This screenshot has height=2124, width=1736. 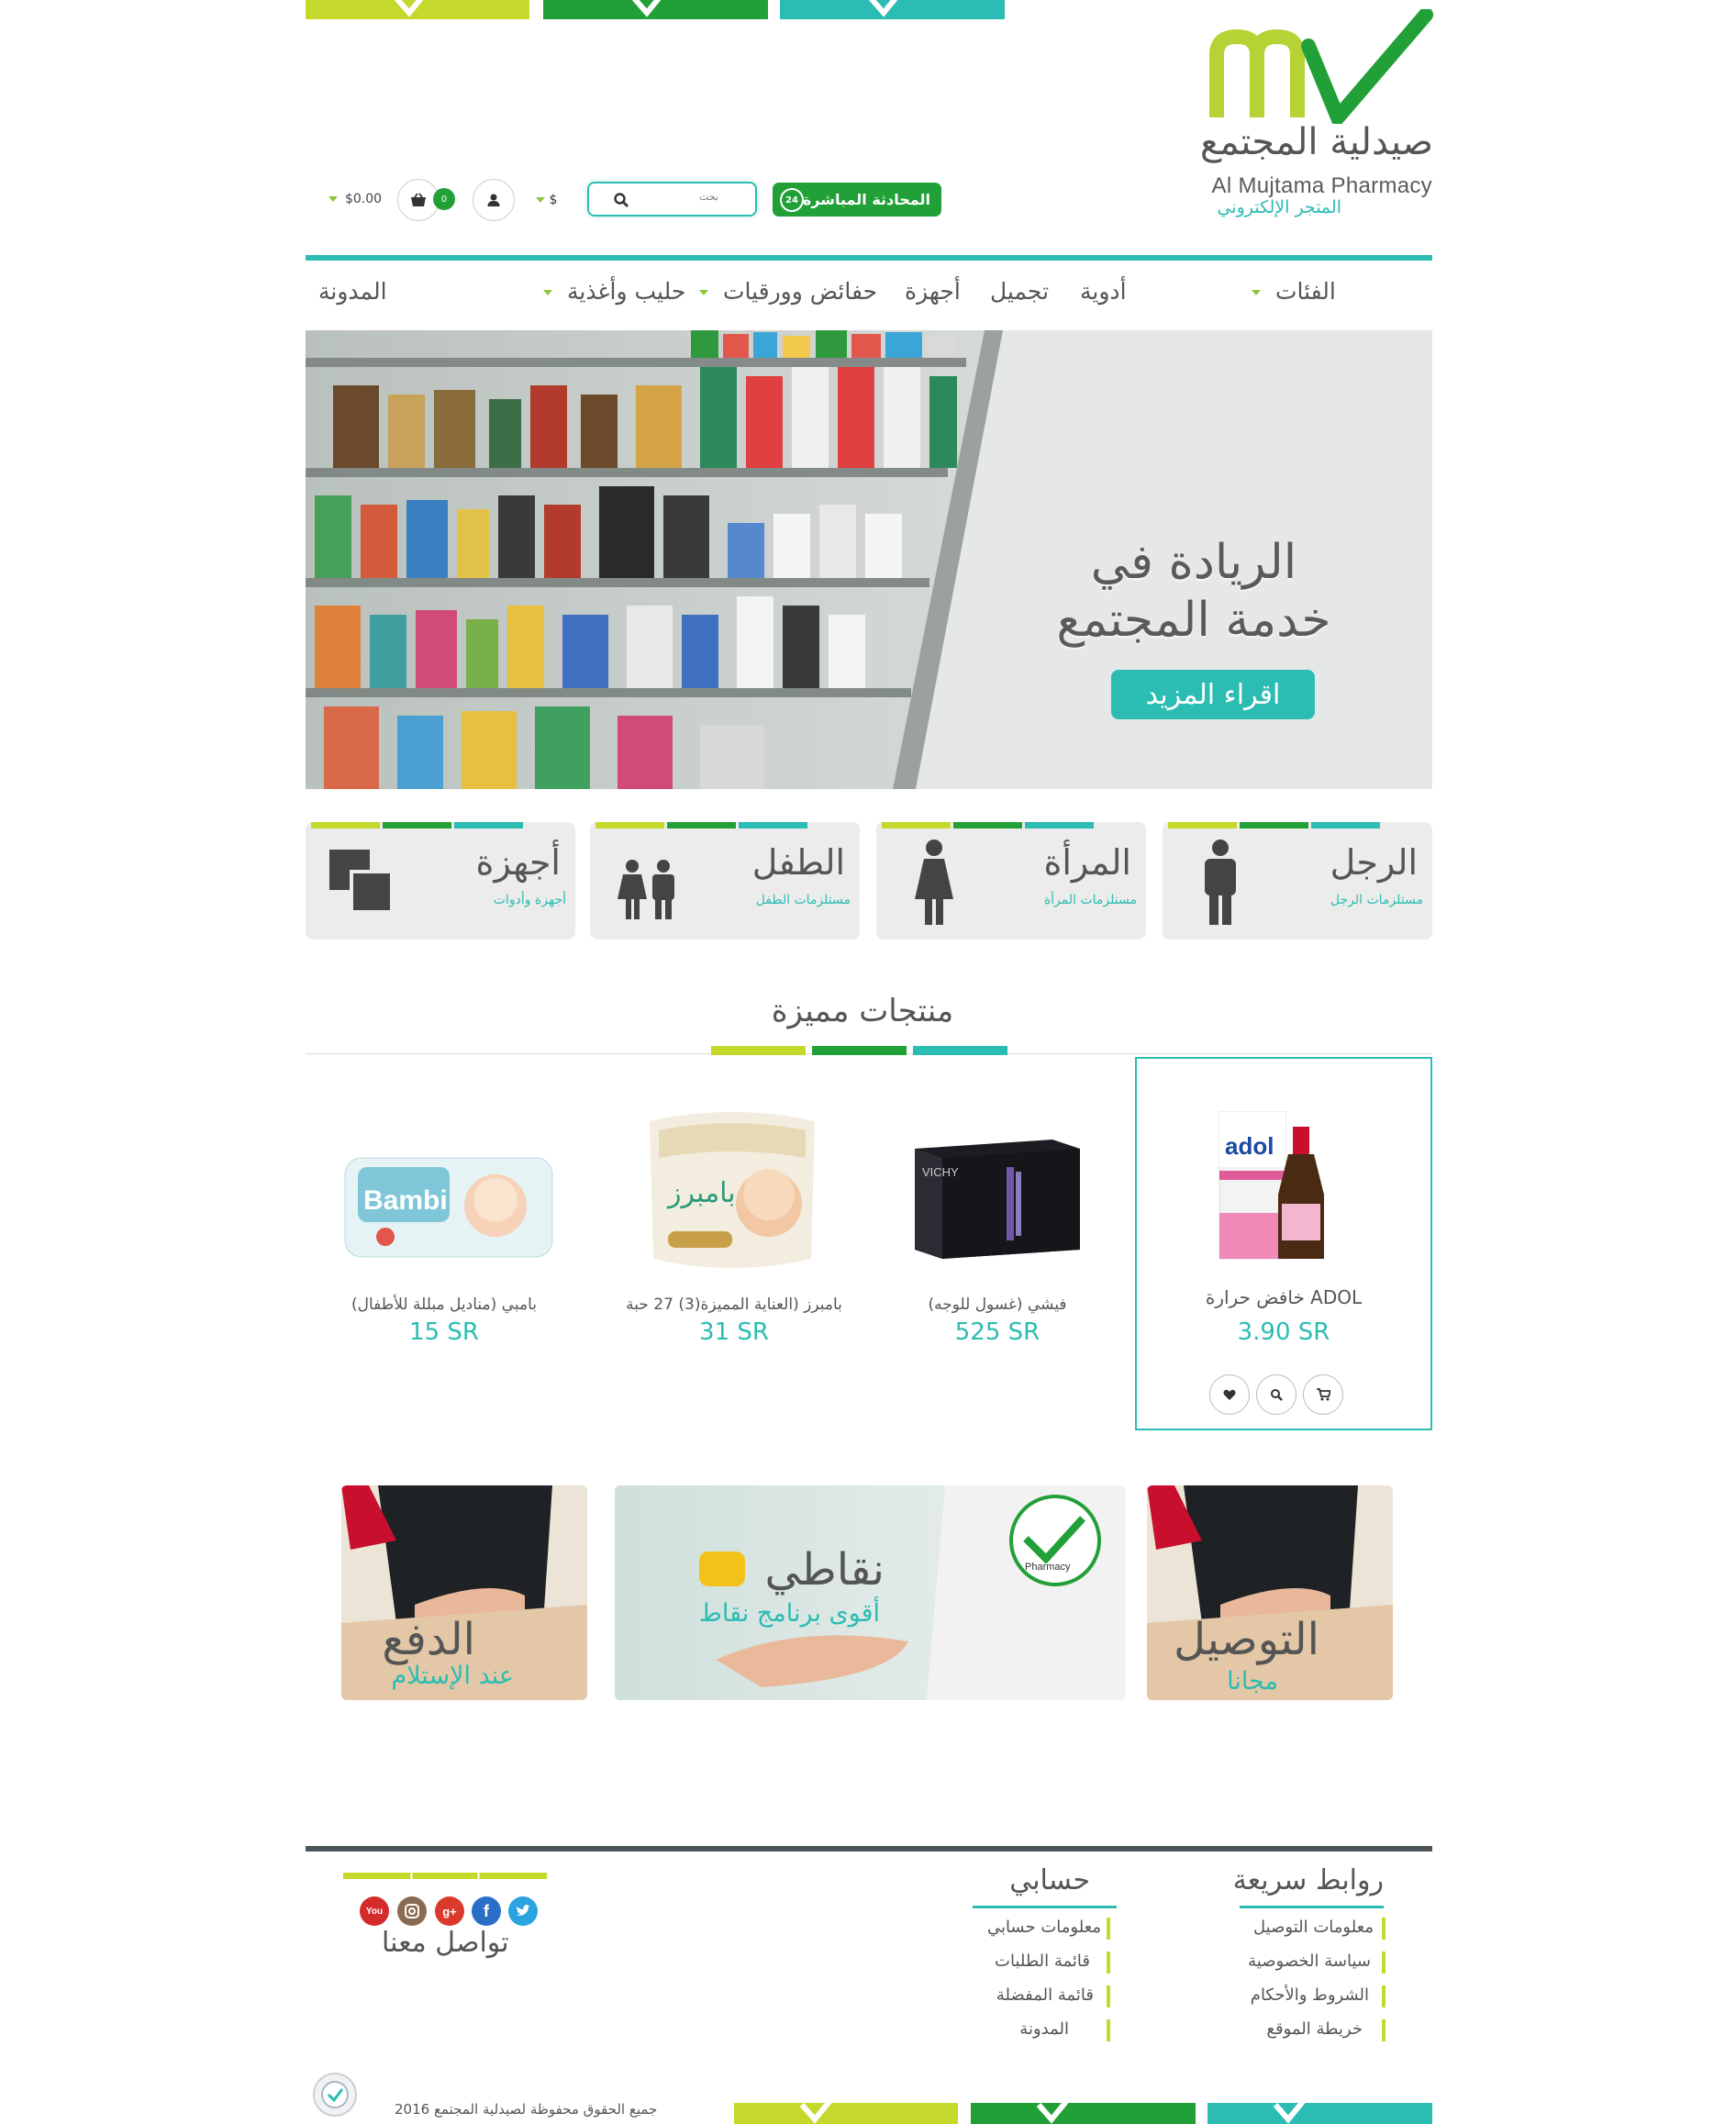 What do you see at coordinates (1315, 2029) in the screenshot?
I see `footer-link-sitemap: خريطة الموقع` at bounding box center [1315, 2029].